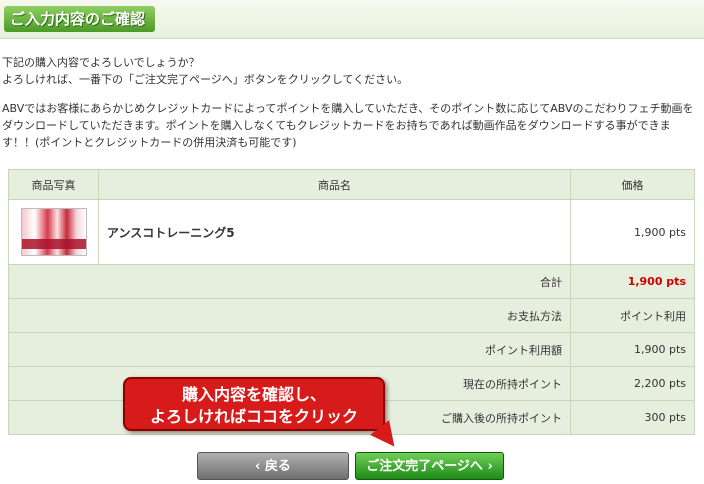 The image size is (704, 484). Describe the element at coordinates (289, 349) in the screenshot. I see `summary-label: ポイント利用額` at that location.